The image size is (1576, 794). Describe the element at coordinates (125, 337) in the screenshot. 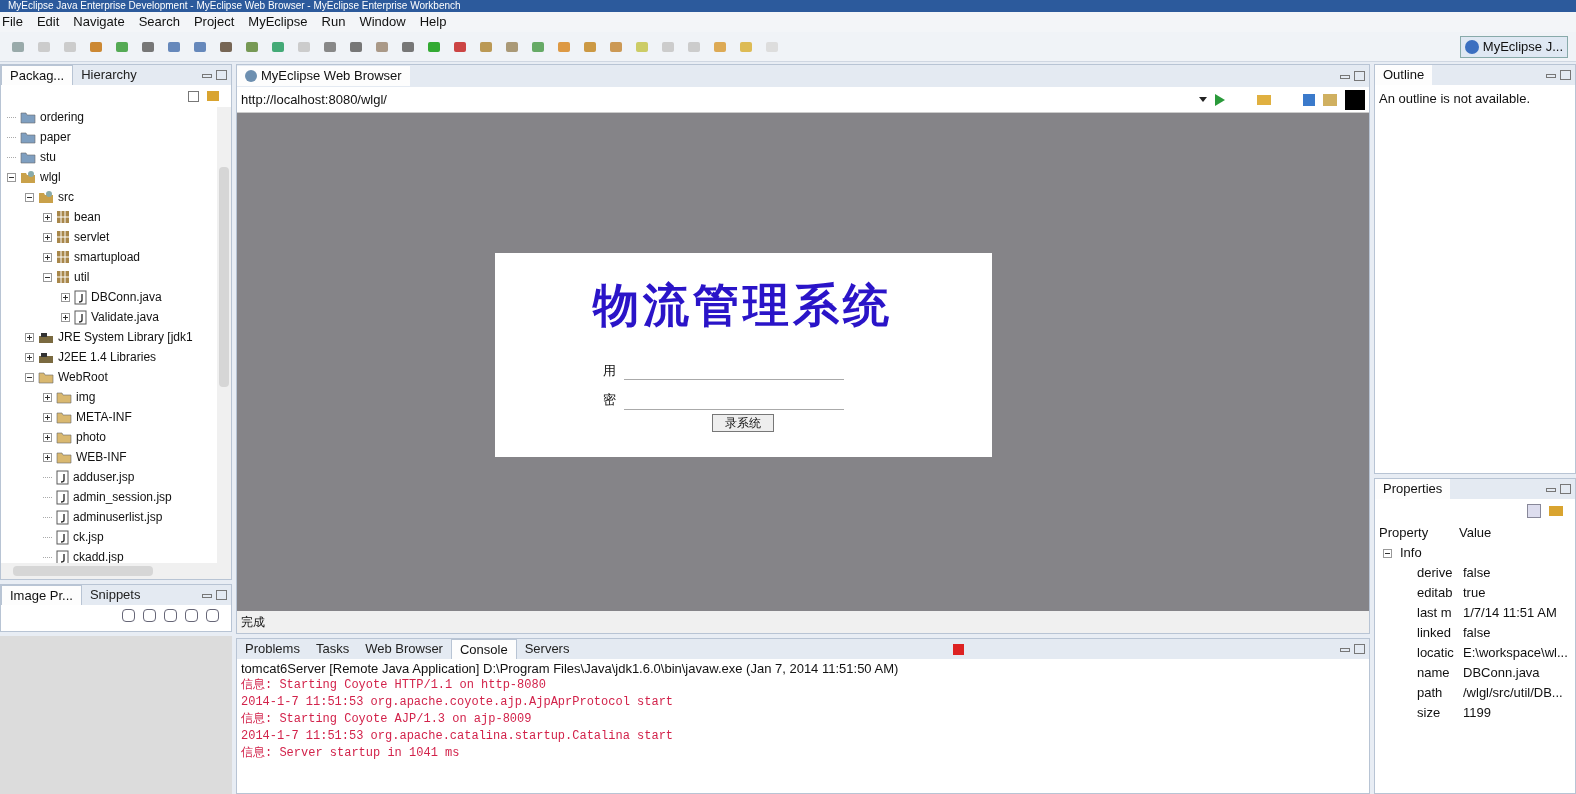

I see `tree-item: JRE System Library [jdk1` at that location.